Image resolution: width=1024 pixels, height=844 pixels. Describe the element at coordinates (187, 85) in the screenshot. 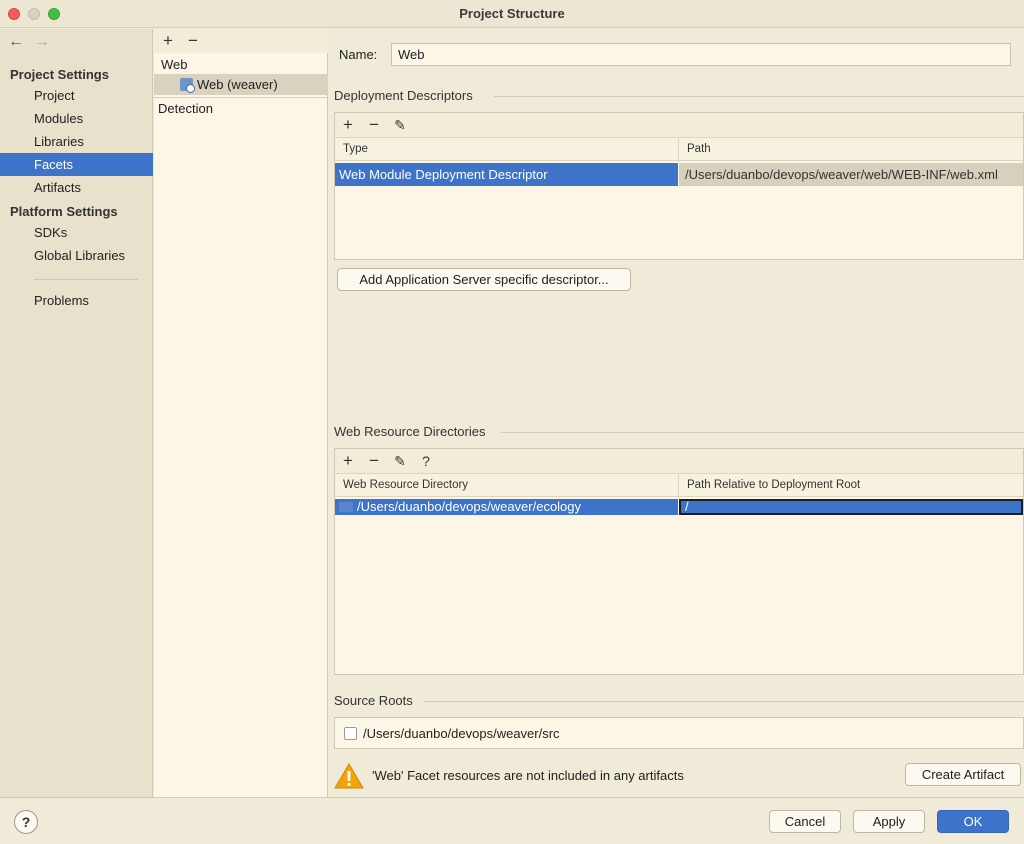

I see `web-facet-icon` at that location.